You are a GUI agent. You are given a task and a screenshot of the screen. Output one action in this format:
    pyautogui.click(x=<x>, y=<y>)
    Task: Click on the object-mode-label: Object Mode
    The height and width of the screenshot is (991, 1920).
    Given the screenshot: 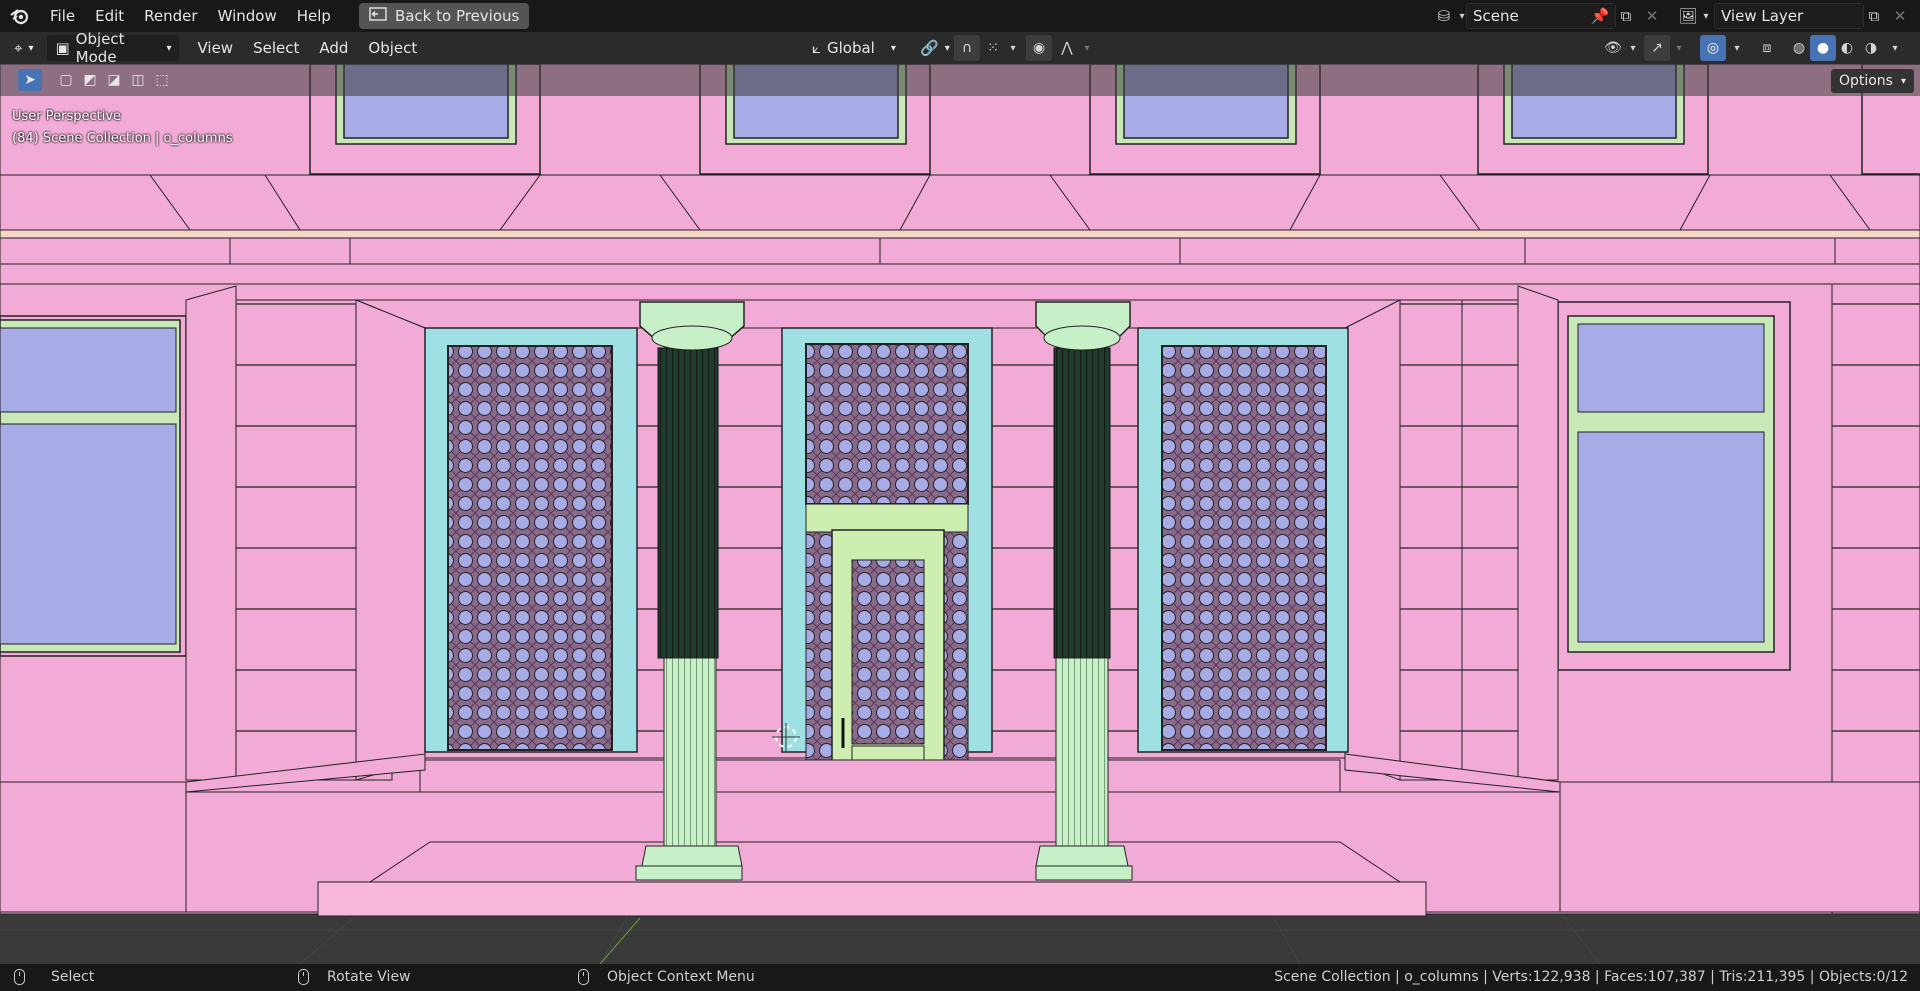 What is the action you would take?
    pyautogui.click(x=100, y=48)
    